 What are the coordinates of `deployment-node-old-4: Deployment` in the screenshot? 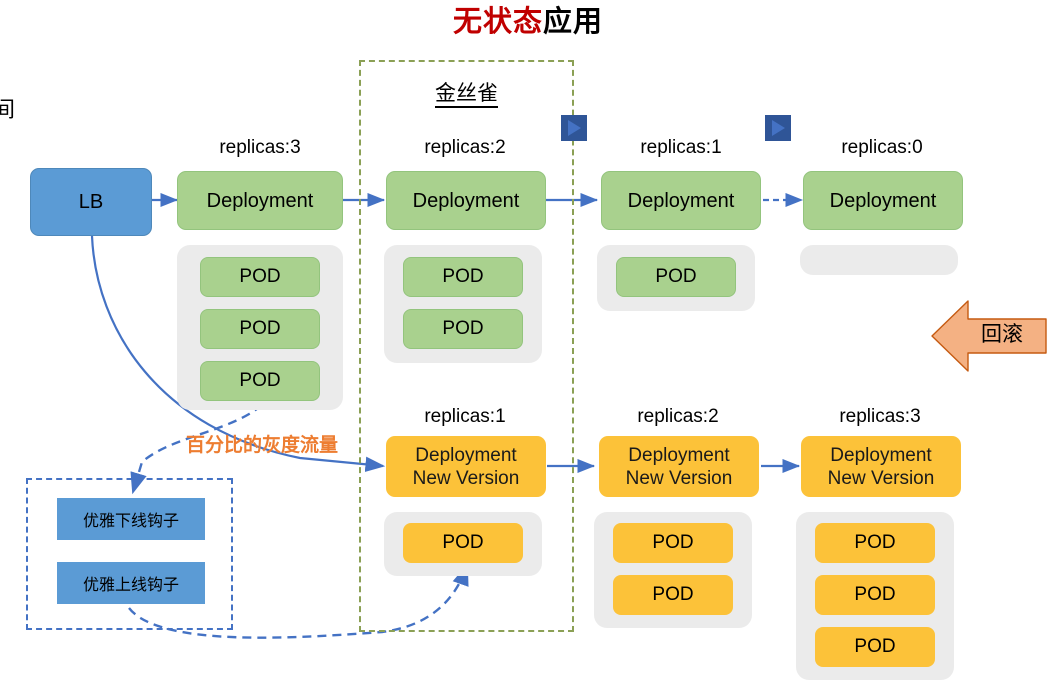 It's located at (883, 200).